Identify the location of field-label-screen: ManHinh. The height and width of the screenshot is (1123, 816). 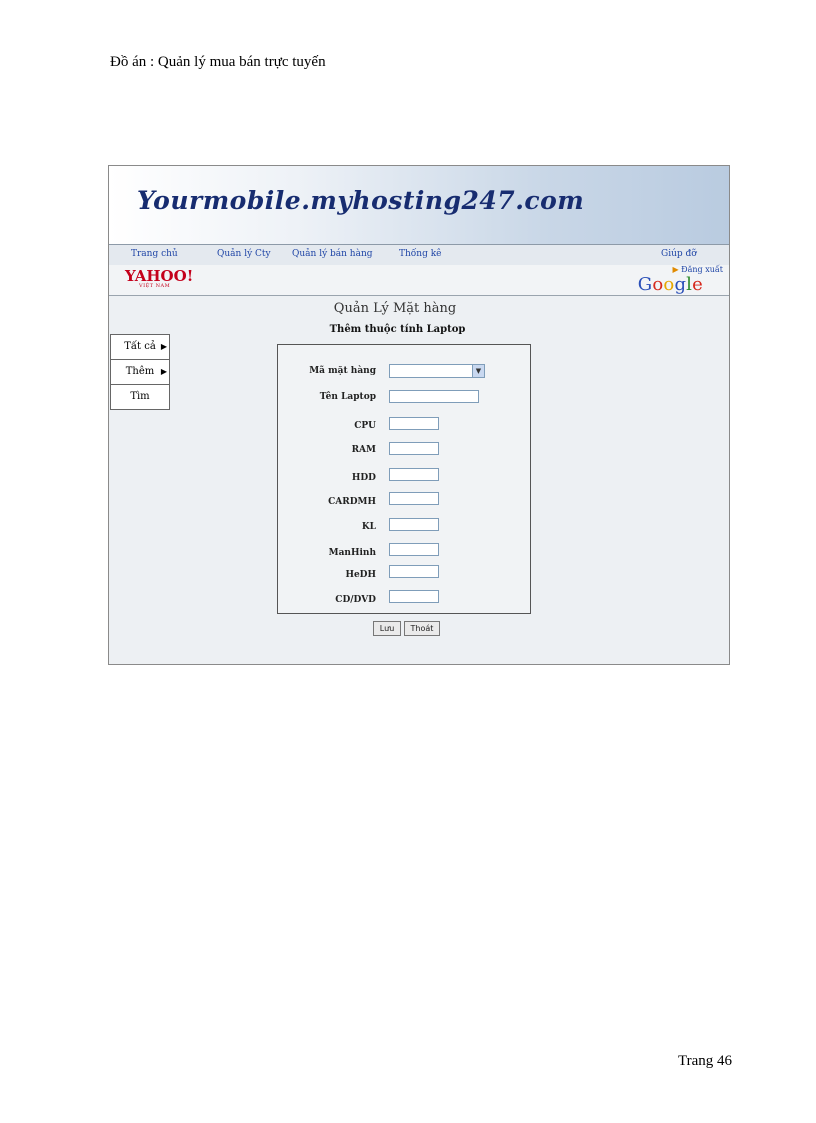
(352, 553).